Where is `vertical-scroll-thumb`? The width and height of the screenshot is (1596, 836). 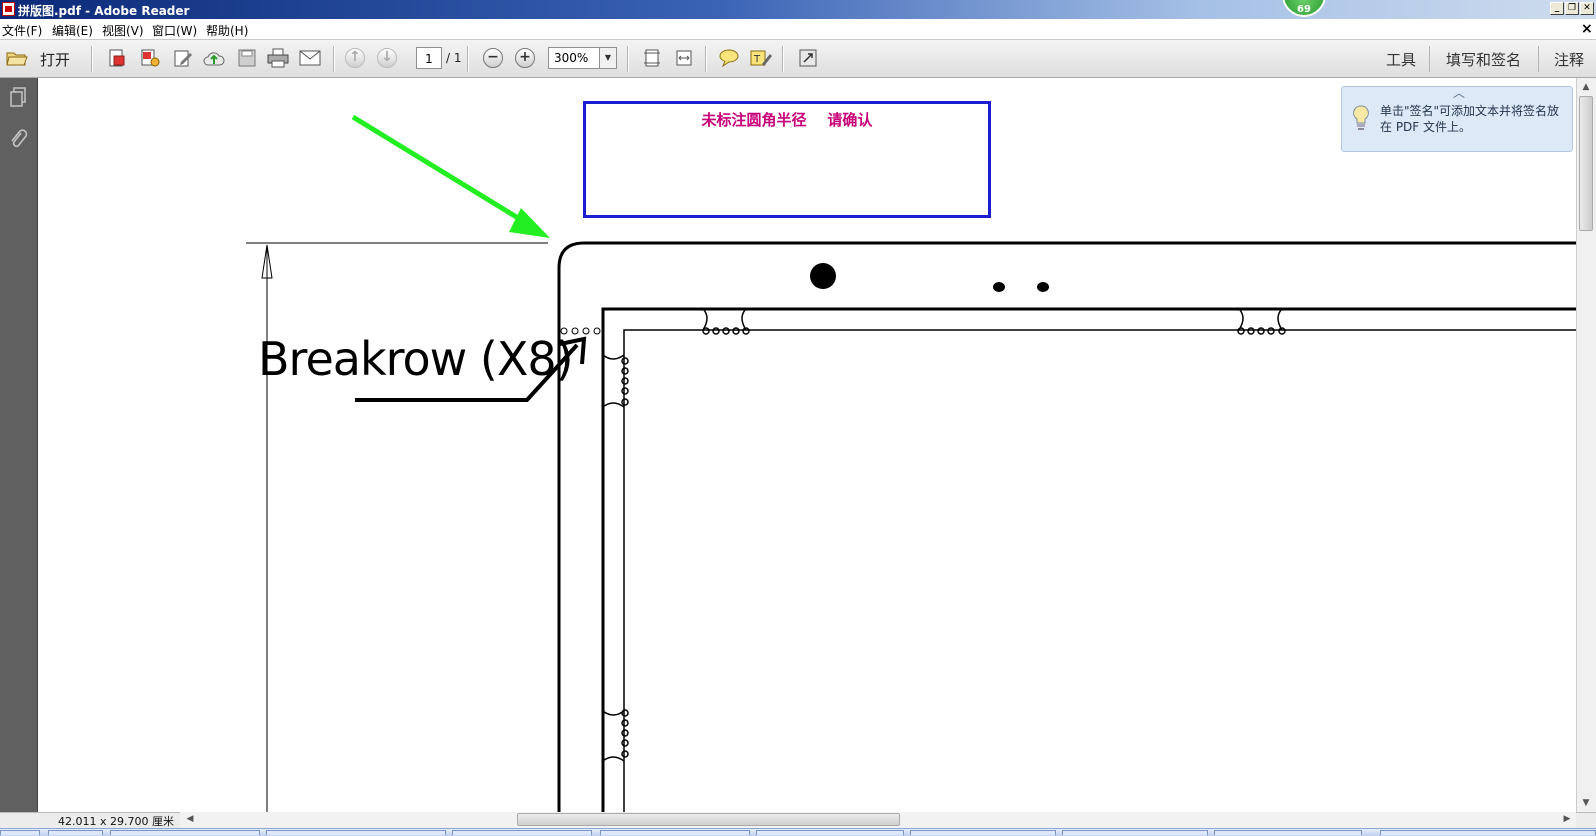 vertical-scroll-thumb is located at coordinates (1586, 163).